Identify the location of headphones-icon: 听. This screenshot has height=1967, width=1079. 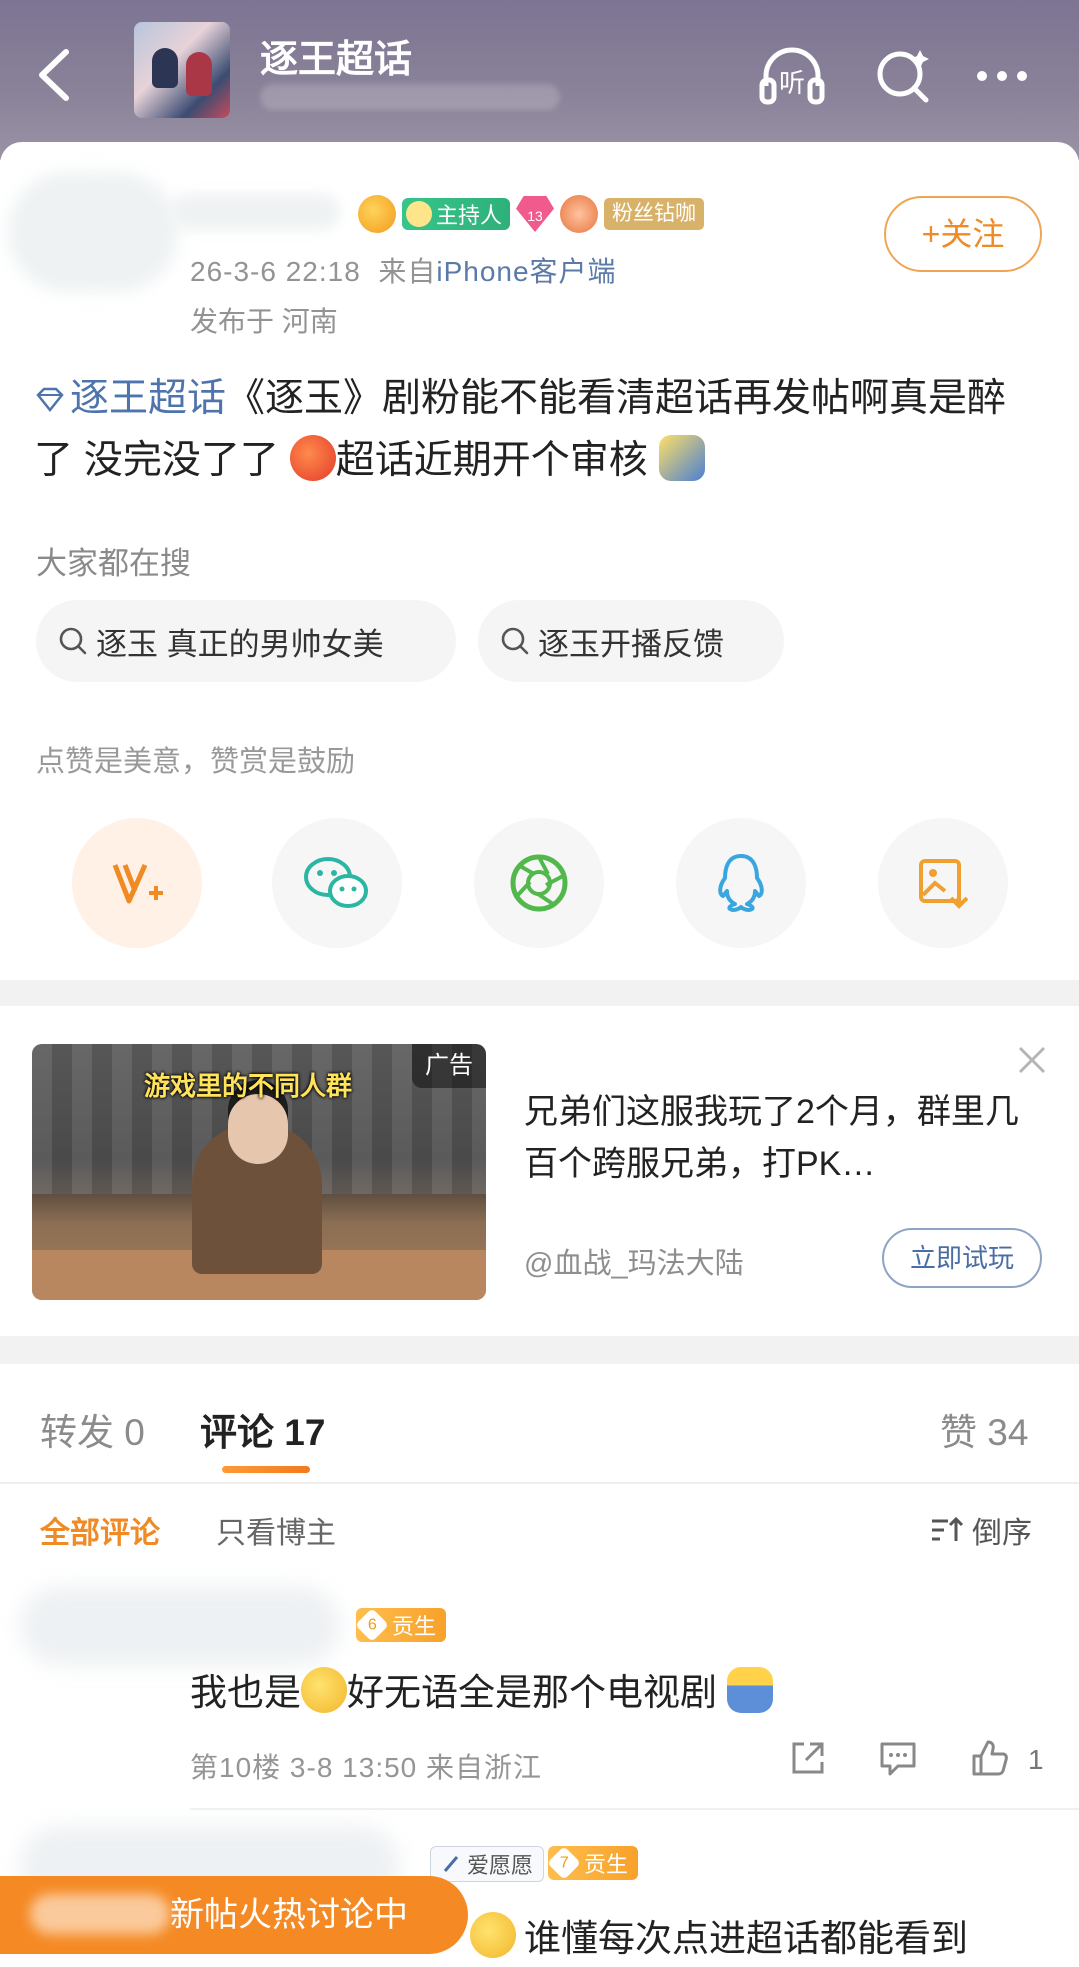
(792, 76).